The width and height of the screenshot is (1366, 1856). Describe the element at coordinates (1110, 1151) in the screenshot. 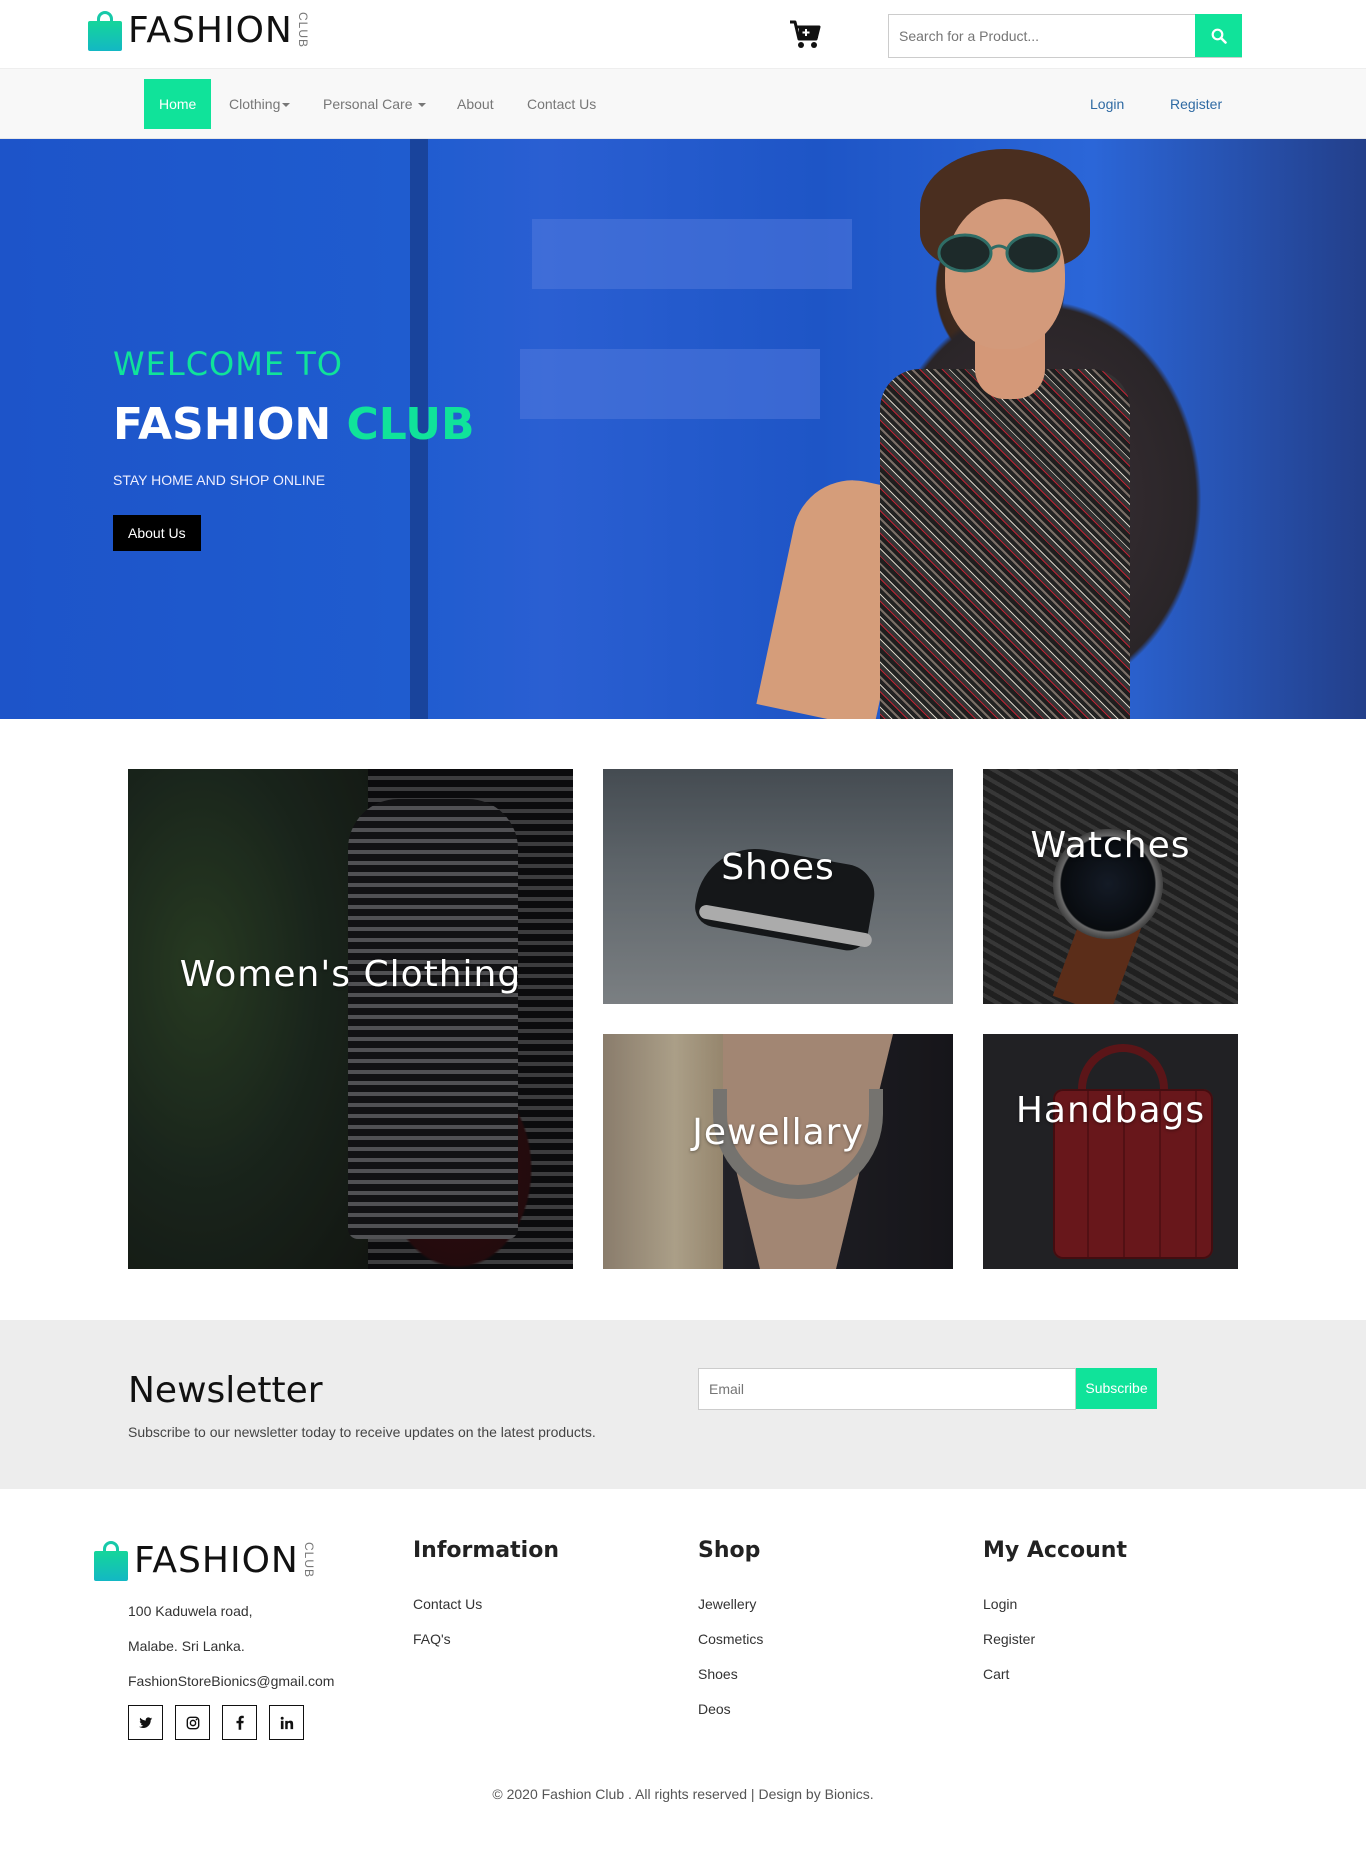

I see `category-handbags: Handbags` at that location.